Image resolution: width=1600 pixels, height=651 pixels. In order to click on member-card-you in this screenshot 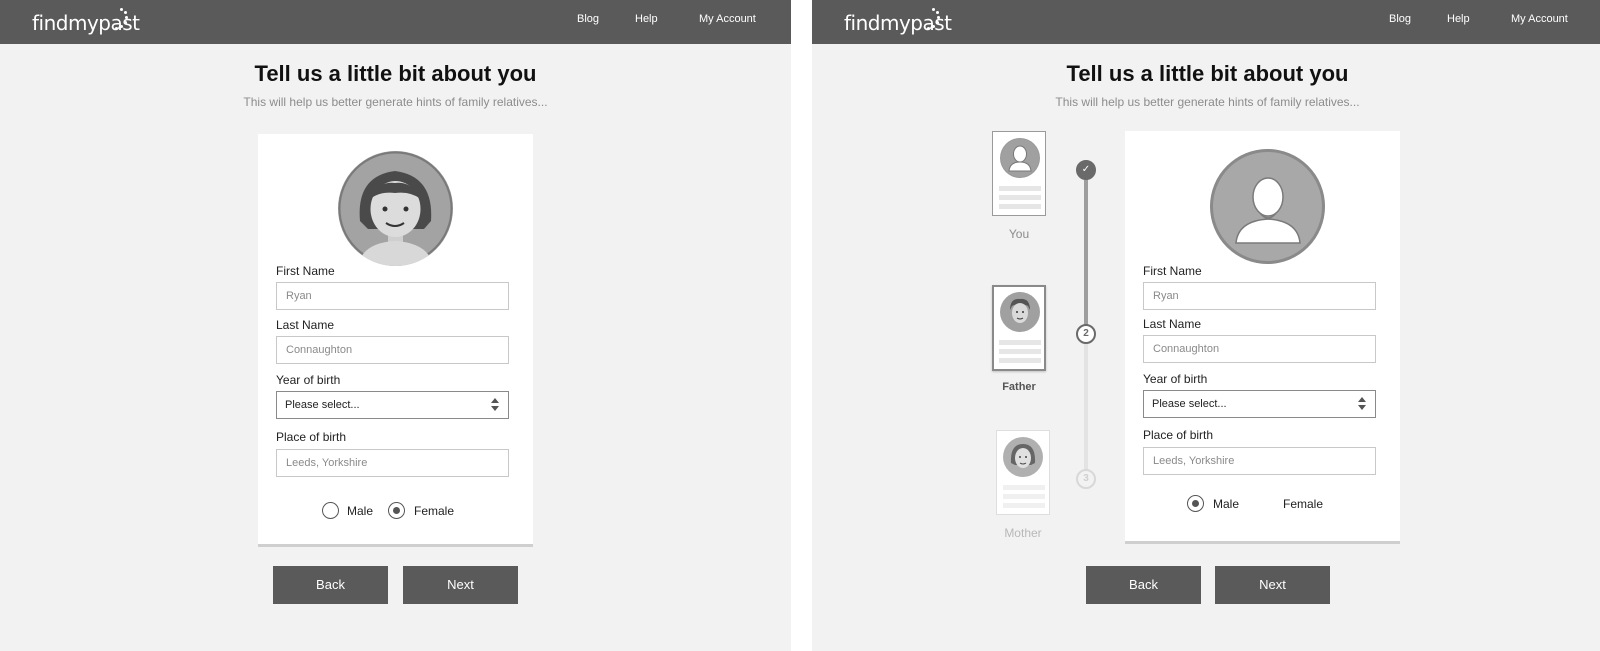, I will do `click(1019, 173)`.